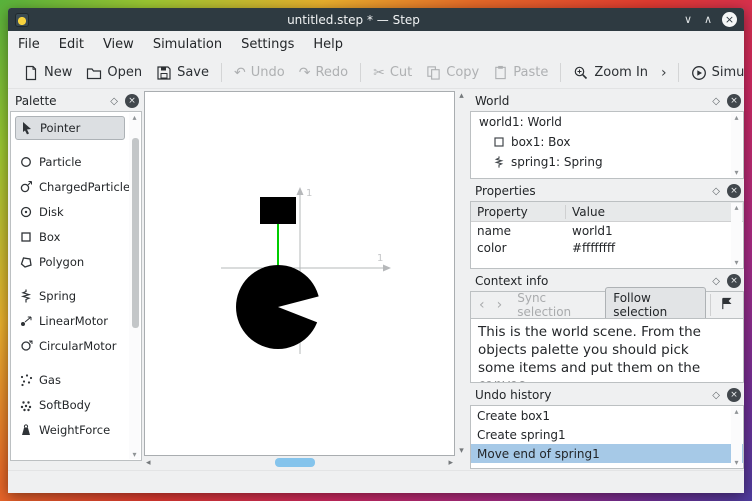 This screenshot has width=752, height=501. What do you see at coordinates (26, 237) in the screenshot?
I see `box-icon` at bounding box center [26, 237].